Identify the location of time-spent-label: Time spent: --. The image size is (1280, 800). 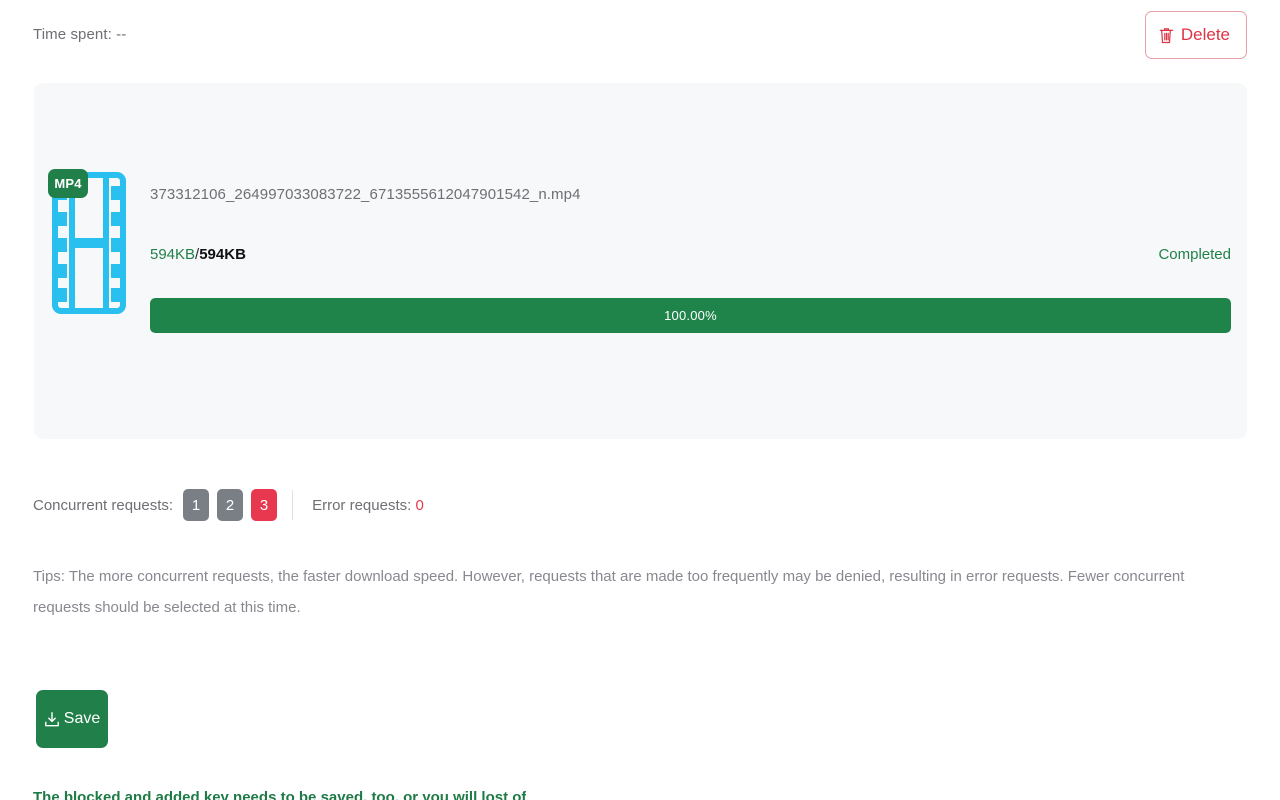
(80, 34).